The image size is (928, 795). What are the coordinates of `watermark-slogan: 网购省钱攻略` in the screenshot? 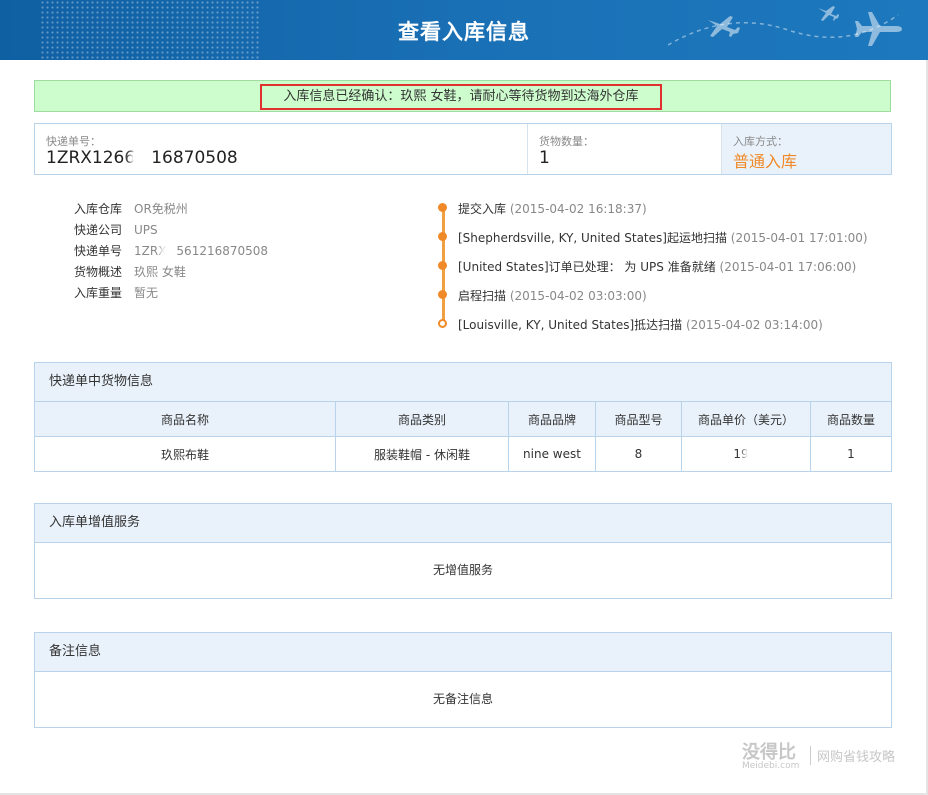 It's located at (852, 755).